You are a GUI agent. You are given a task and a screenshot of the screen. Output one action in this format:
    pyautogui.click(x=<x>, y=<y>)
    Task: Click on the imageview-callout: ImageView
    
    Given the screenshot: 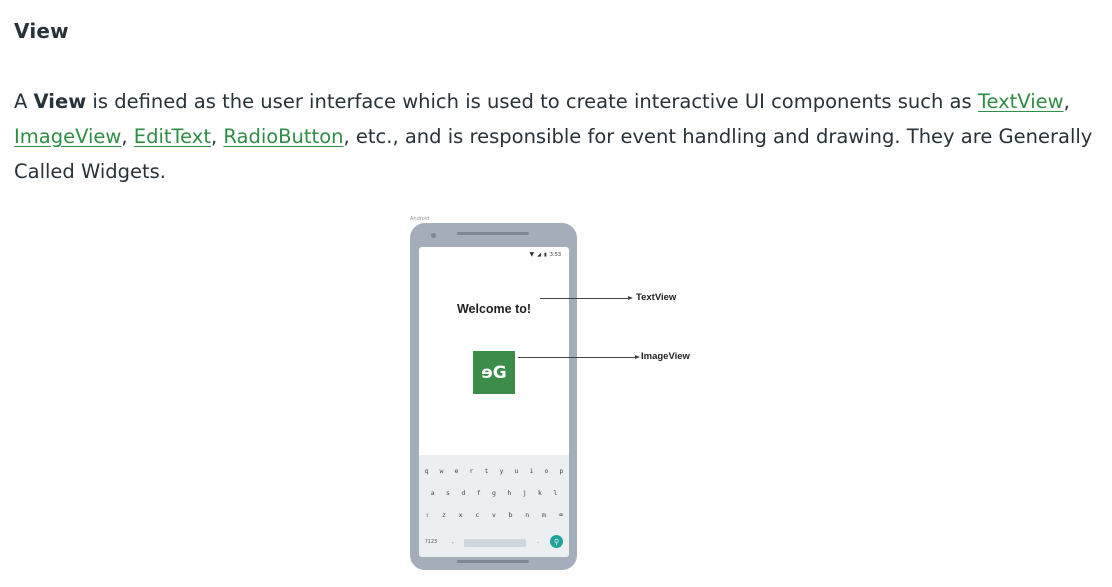 What is the action you would take?
    pyautogui.click(x=665, y=356)
    